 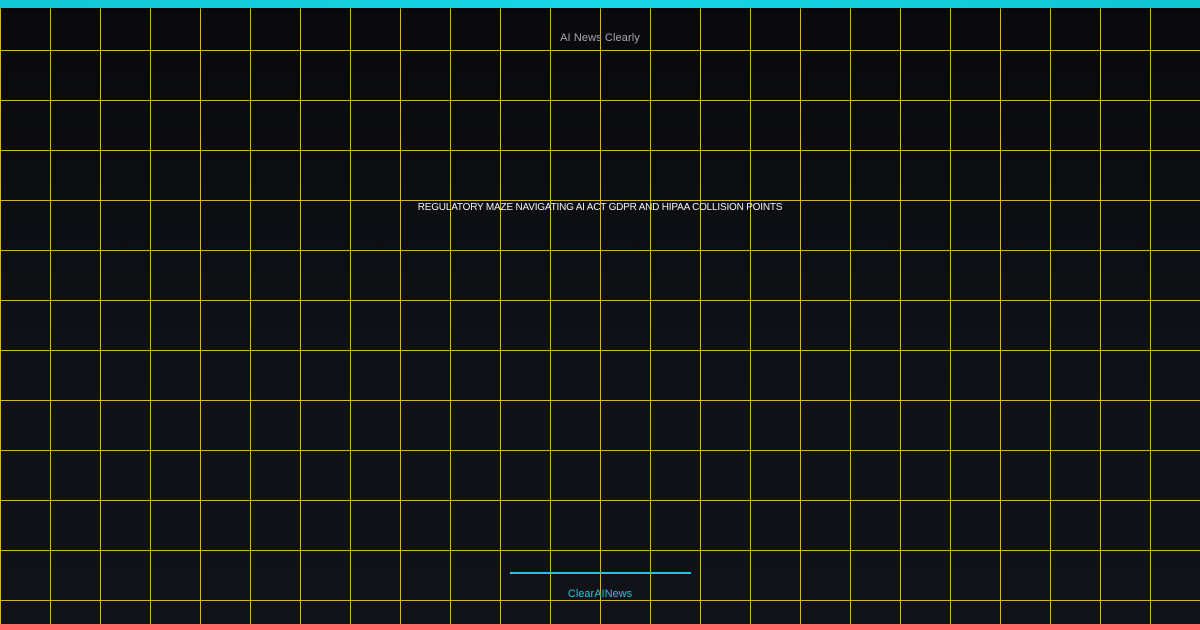 I want to click on bottom-accent-bar, so click(x=600, y=627).